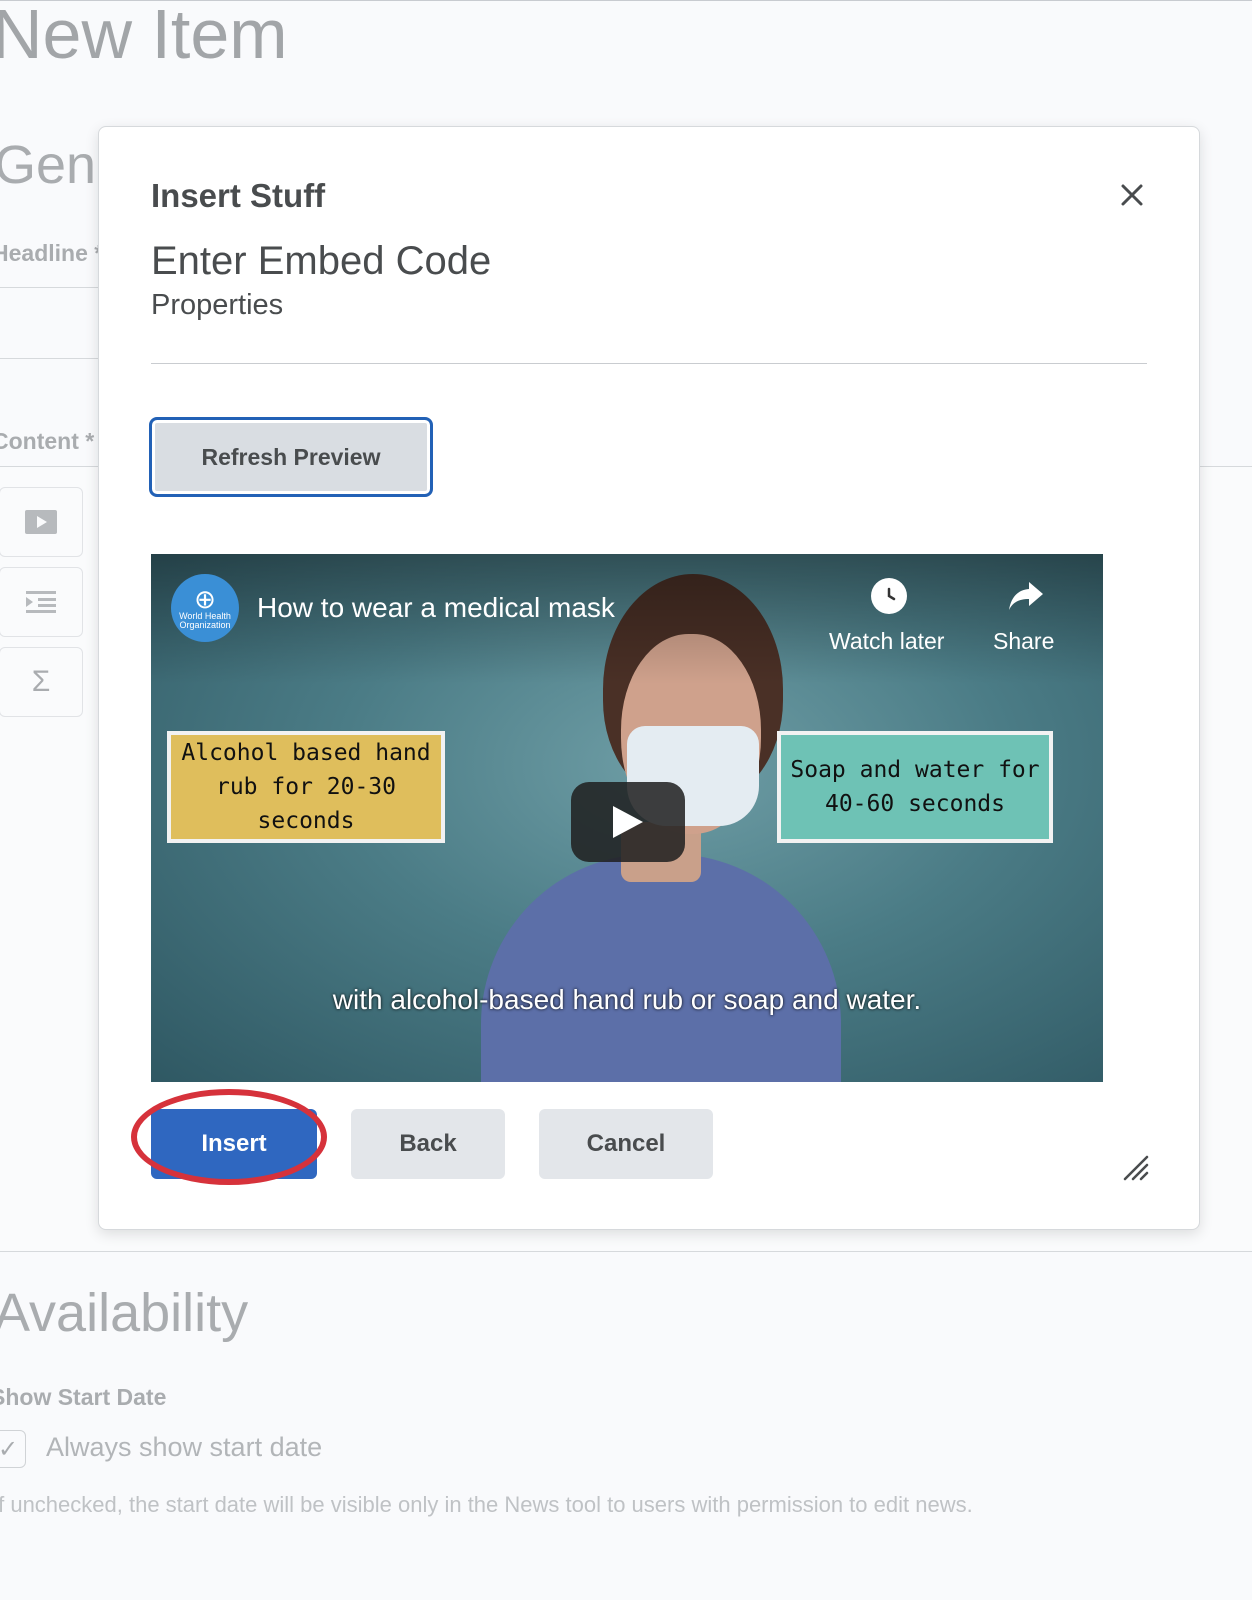  I want to click on channel-avatar: ⊕ World Health Organization, so click(205, 608).